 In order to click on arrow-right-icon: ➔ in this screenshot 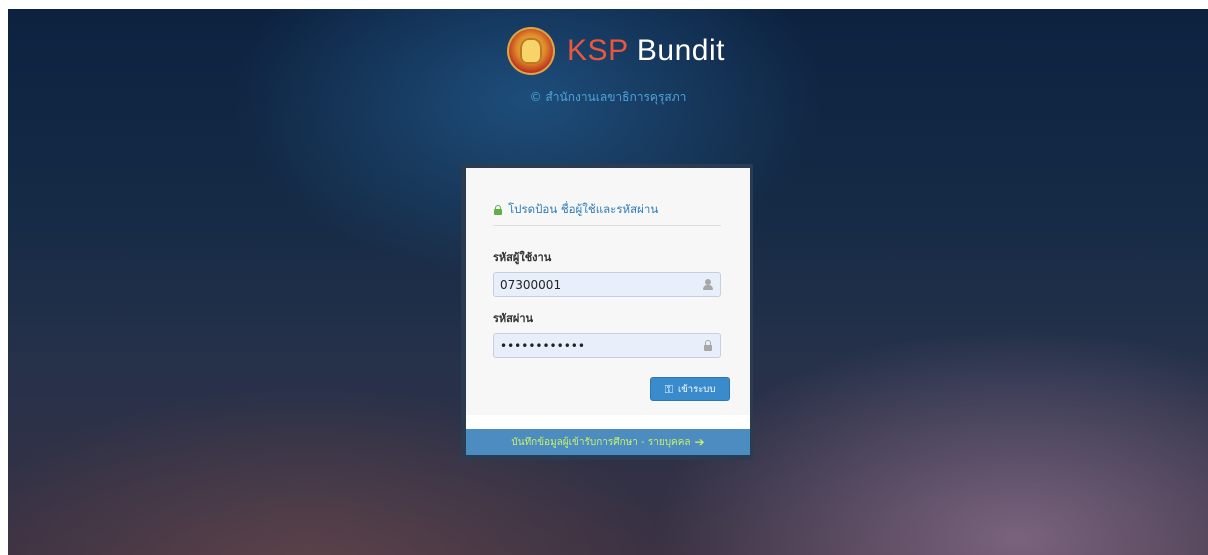, I will do `click(699, 442)`.